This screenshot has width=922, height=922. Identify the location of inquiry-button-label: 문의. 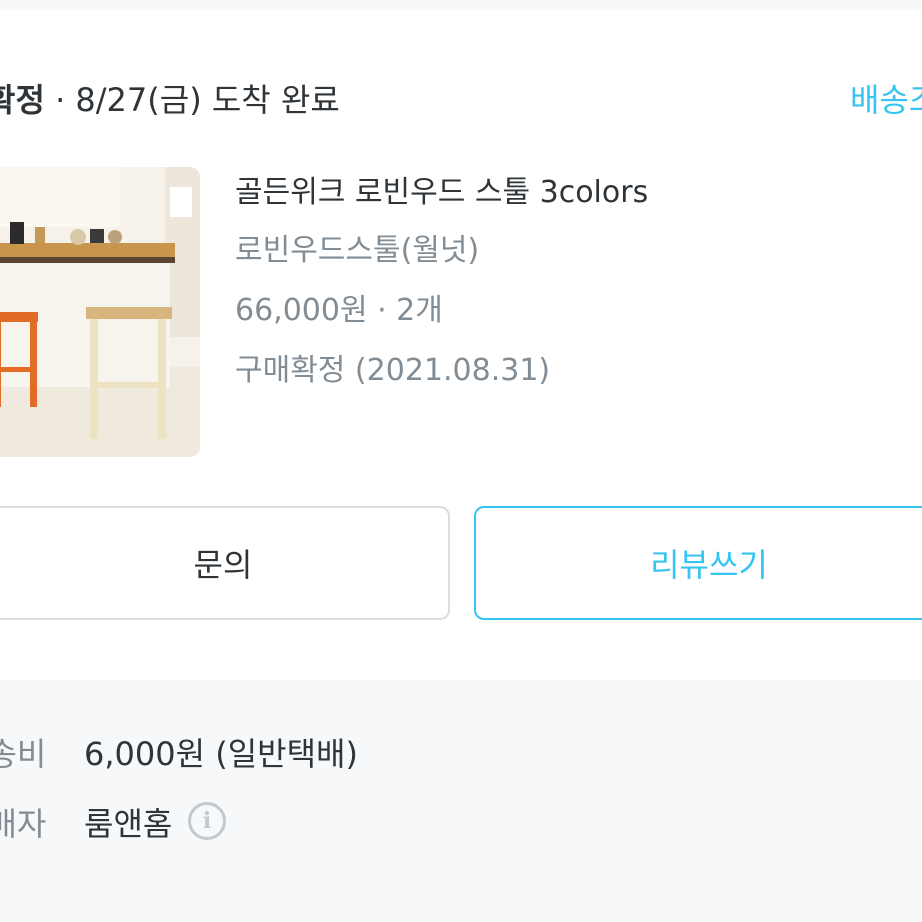
(223, 565).